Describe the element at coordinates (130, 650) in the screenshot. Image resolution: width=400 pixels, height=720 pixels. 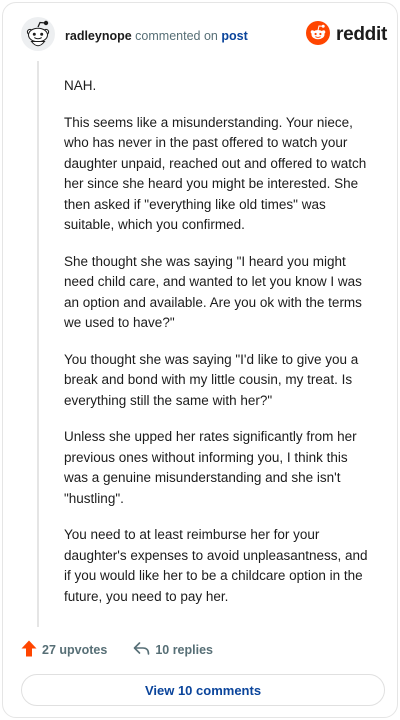
I see `comment-actions: 27 upvotes 10 replies` at that location.